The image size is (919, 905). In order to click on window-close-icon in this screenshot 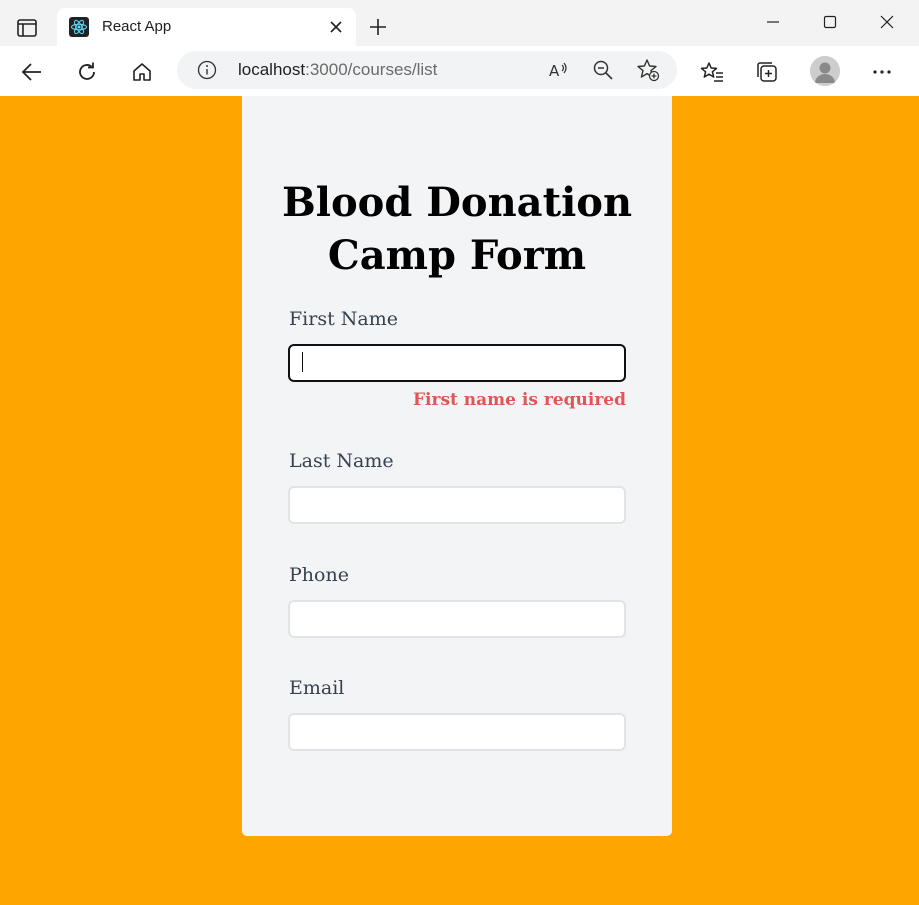, I will do `click(887, 22)`.